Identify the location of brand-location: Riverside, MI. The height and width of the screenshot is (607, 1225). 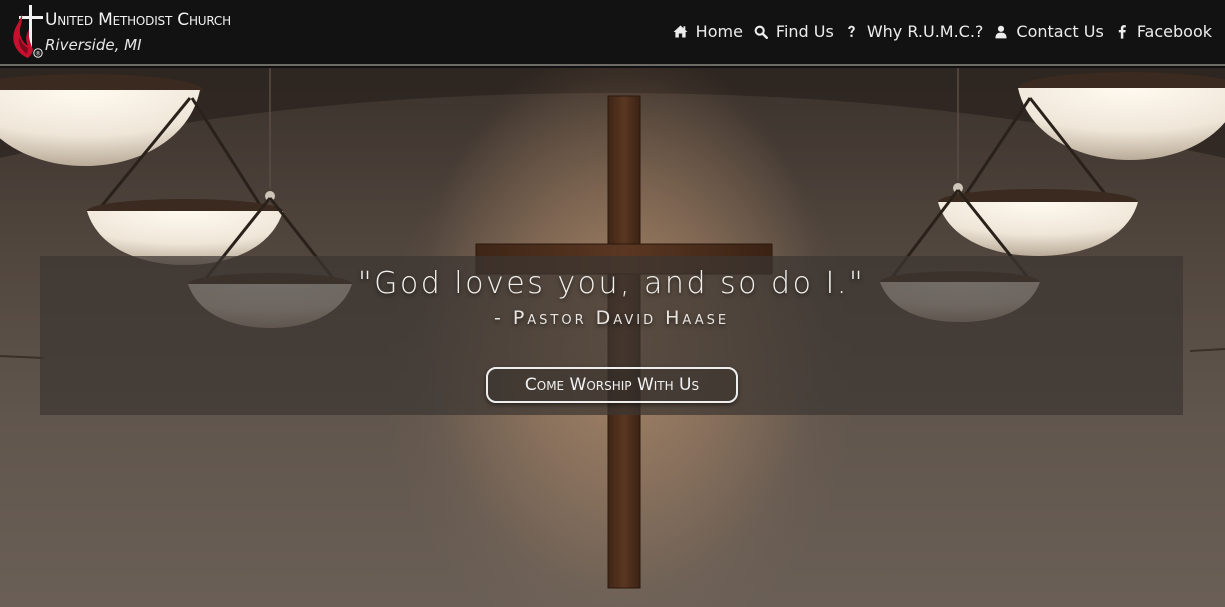
(93, 45).